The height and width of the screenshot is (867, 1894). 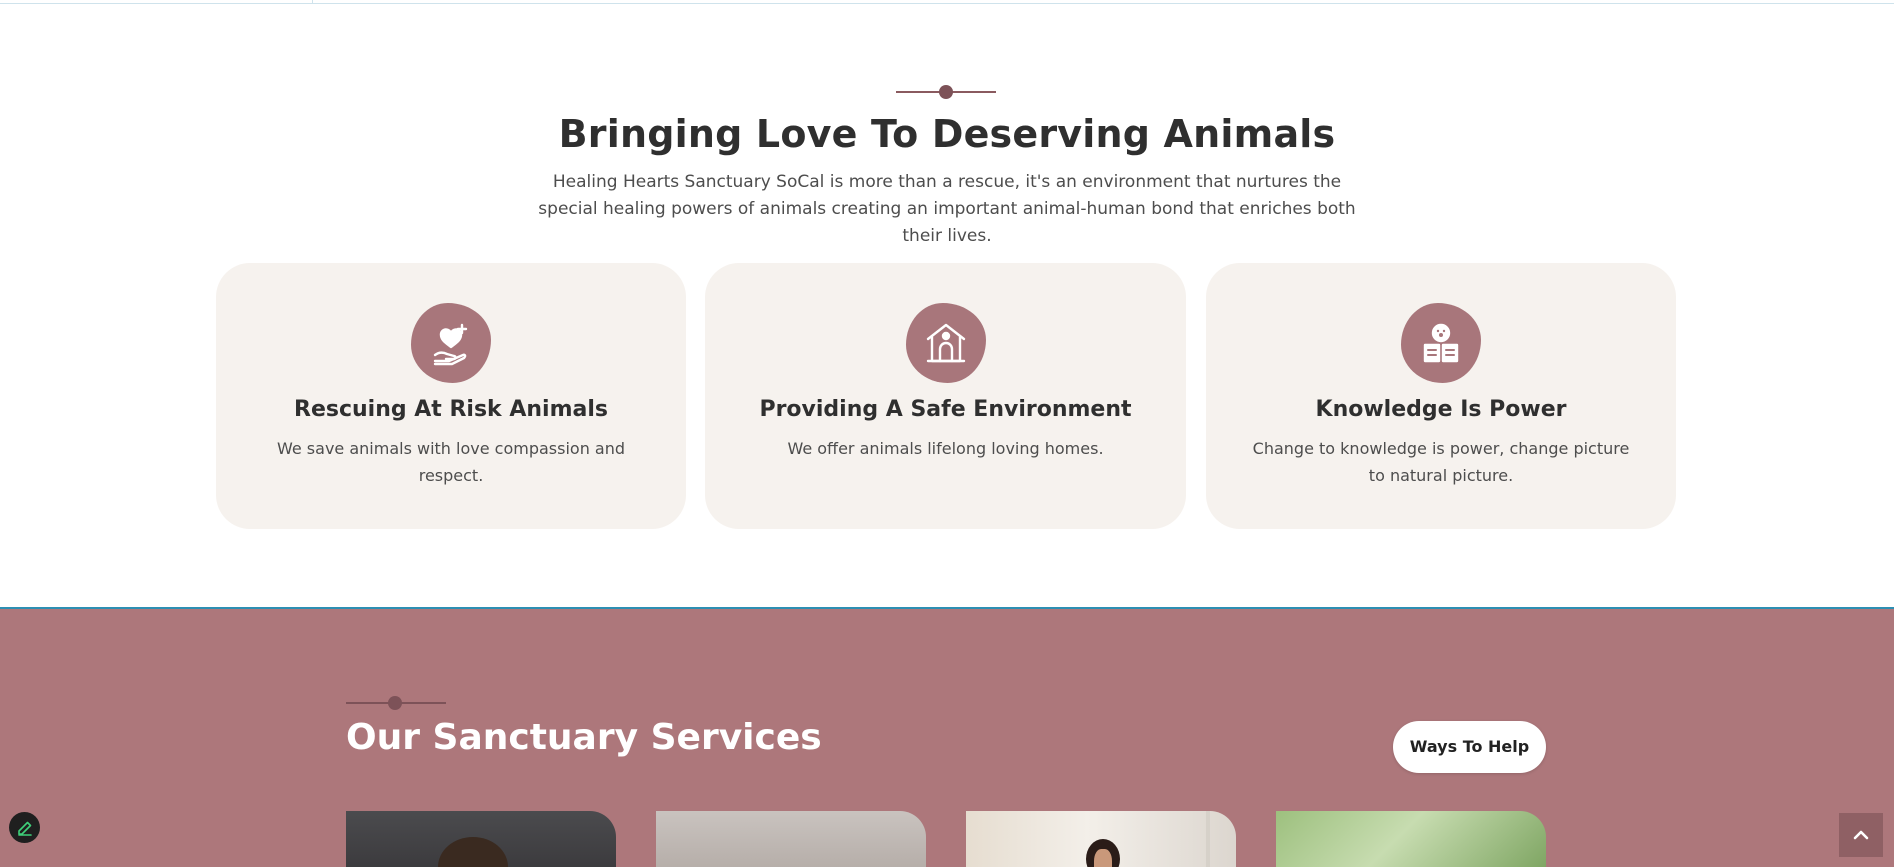 I want to click on services-title: Our Sanctuary Services, so click(x=584, y=737).